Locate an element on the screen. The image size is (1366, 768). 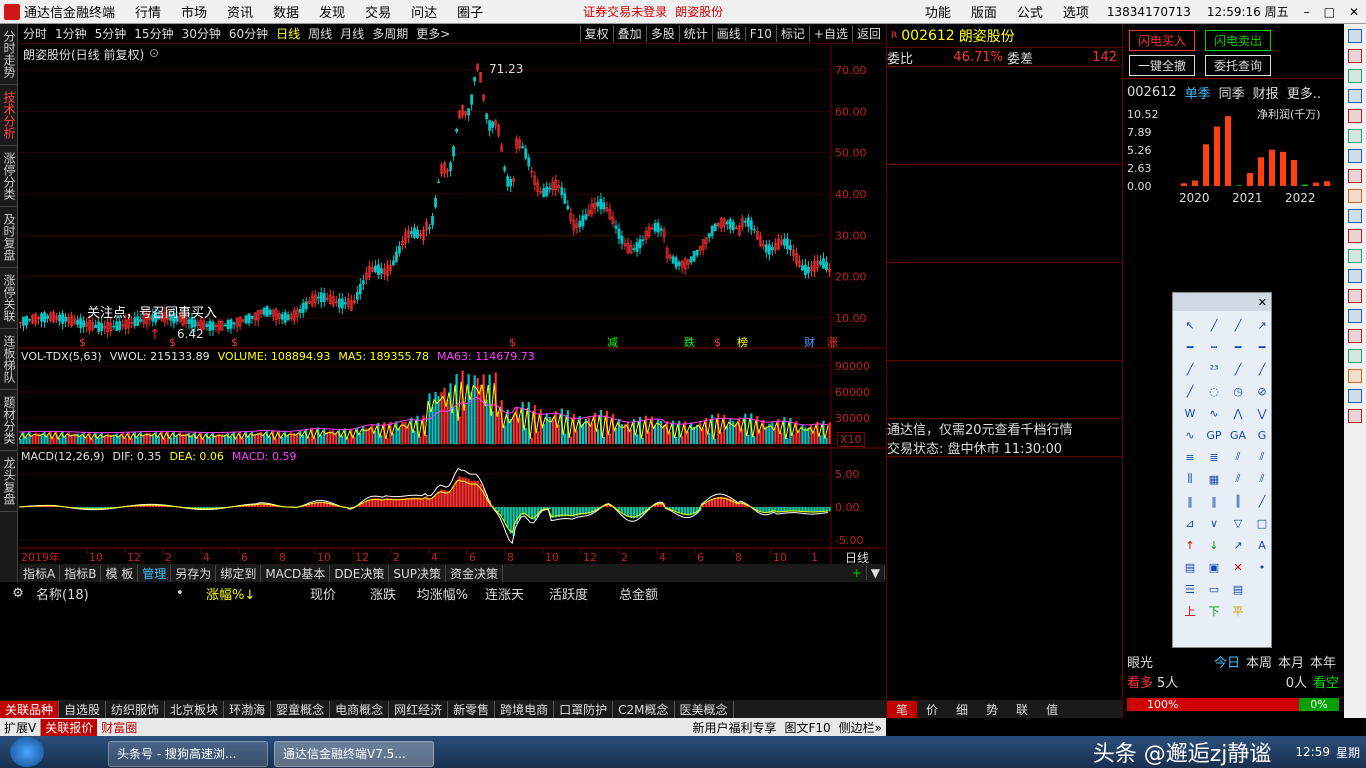
period-60min: 60分钟 is located at coordinates (248, 33).